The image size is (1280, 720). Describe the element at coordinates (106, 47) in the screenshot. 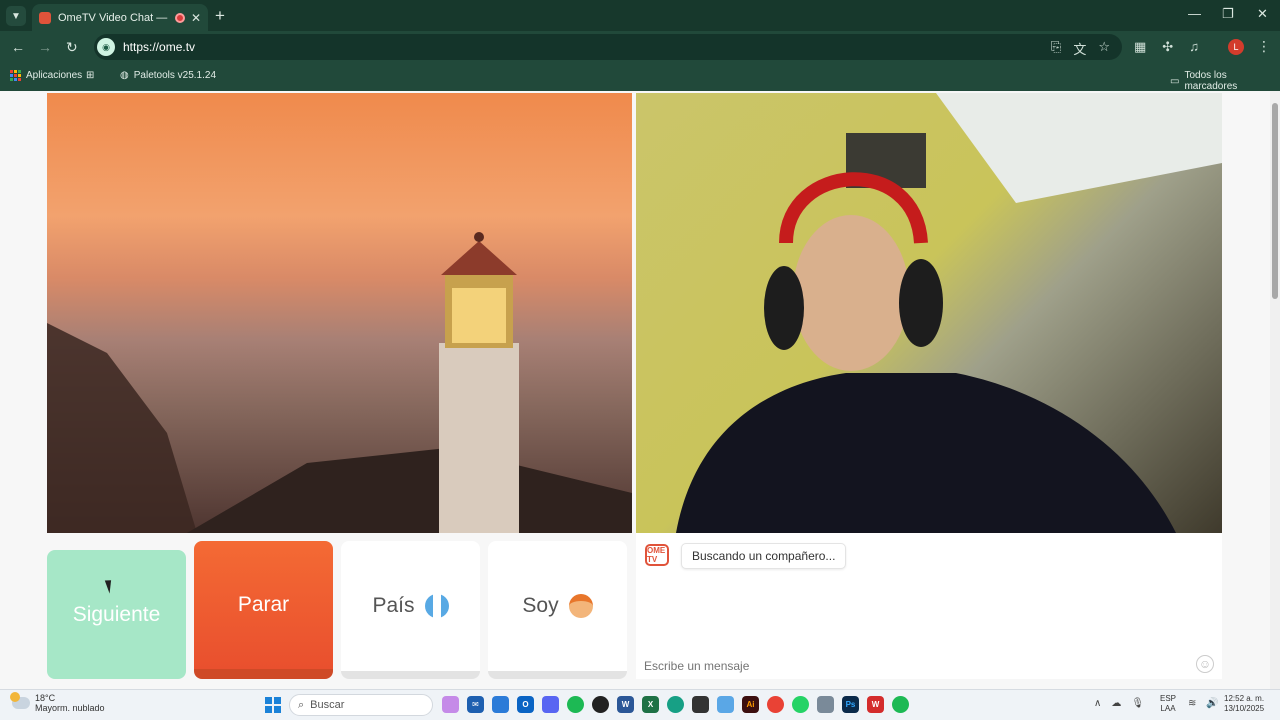

I see `site-info-icon: ◉` at that location.